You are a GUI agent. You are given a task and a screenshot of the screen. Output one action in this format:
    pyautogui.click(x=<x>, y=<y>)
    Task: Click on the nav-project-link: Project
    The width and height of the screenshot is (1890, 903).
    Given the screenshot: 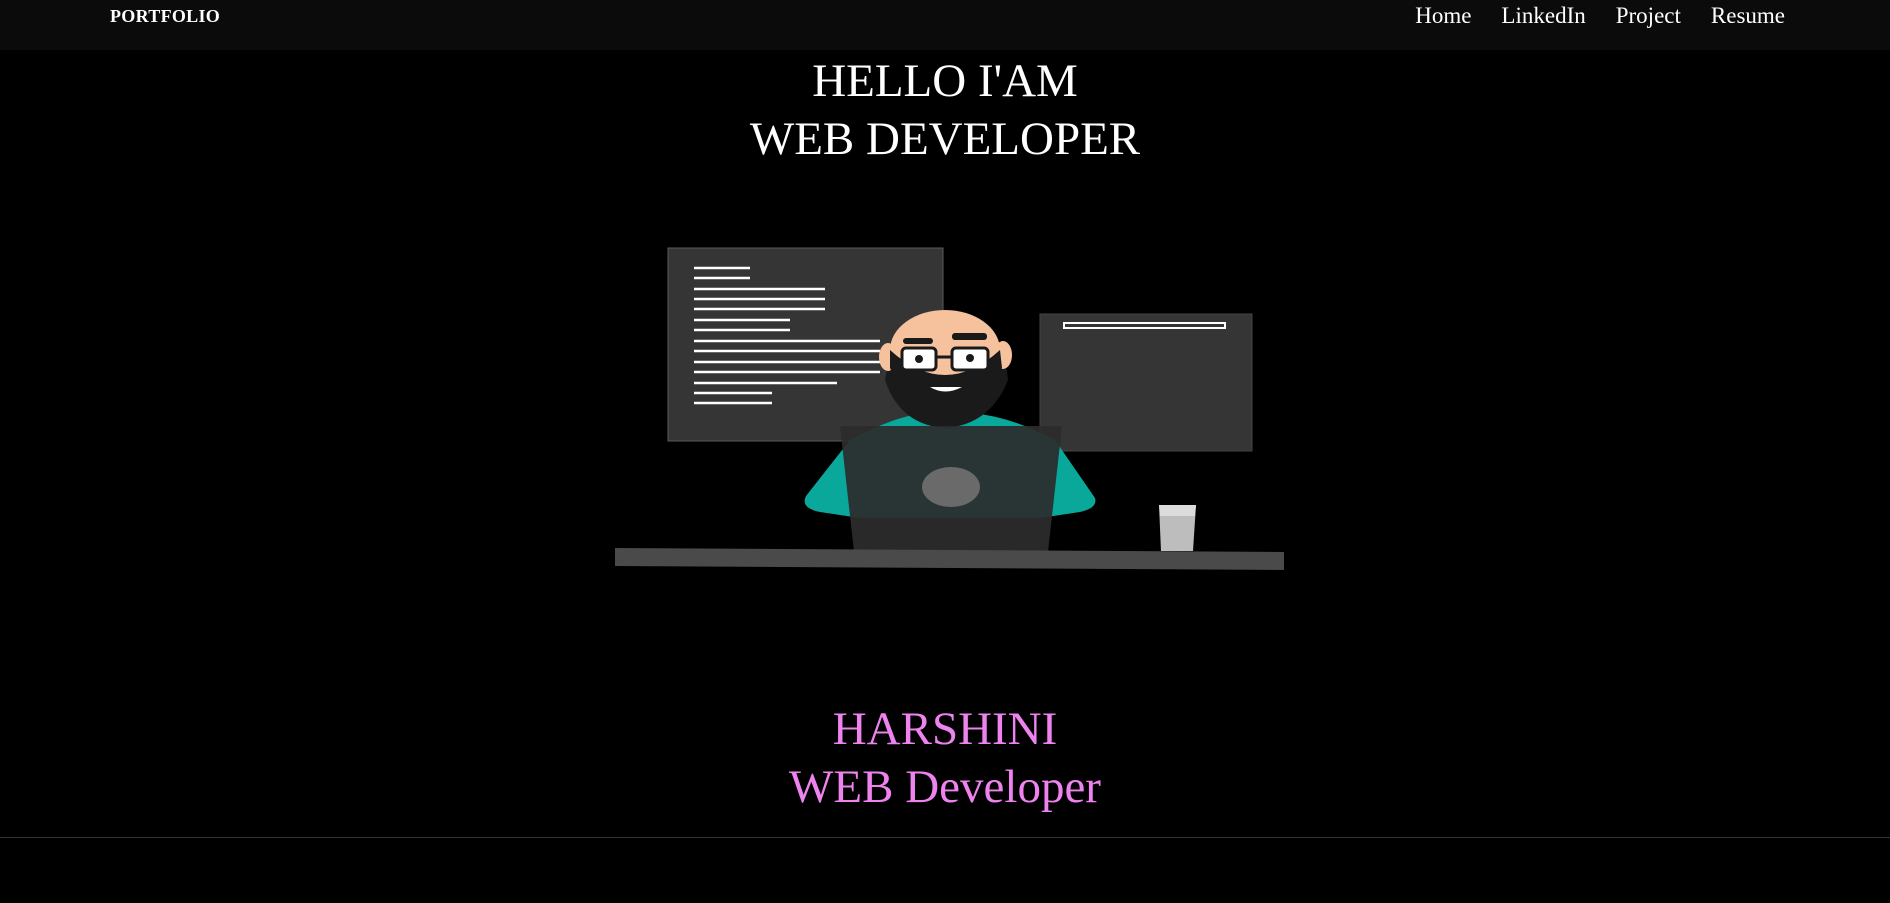 What is the action you would take?
    pyautogui.click(x=1648, y=16)
    